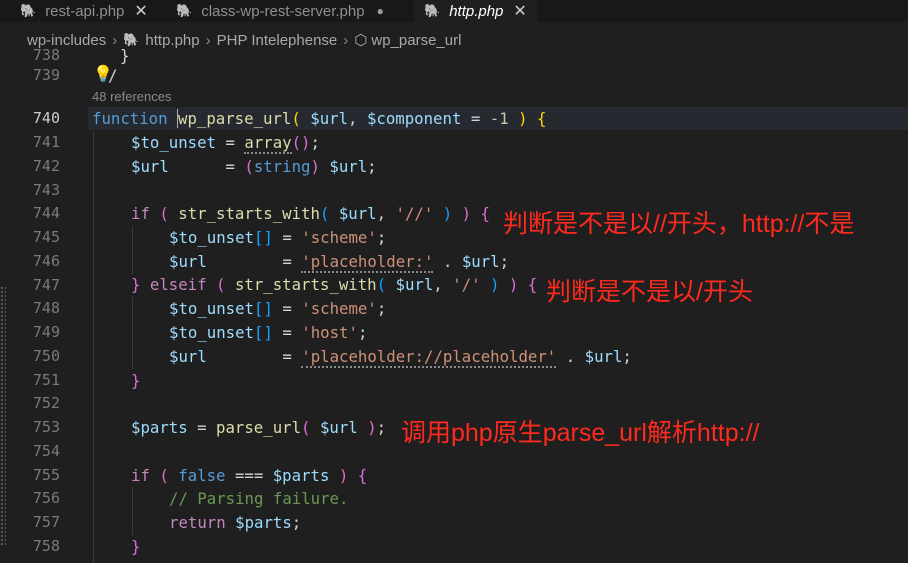  Describe the element at coordinates (310, 213) in the screenshot. I see `code-line-744: if ( str_starts_with( $url, '//' ) ) {` at that location.